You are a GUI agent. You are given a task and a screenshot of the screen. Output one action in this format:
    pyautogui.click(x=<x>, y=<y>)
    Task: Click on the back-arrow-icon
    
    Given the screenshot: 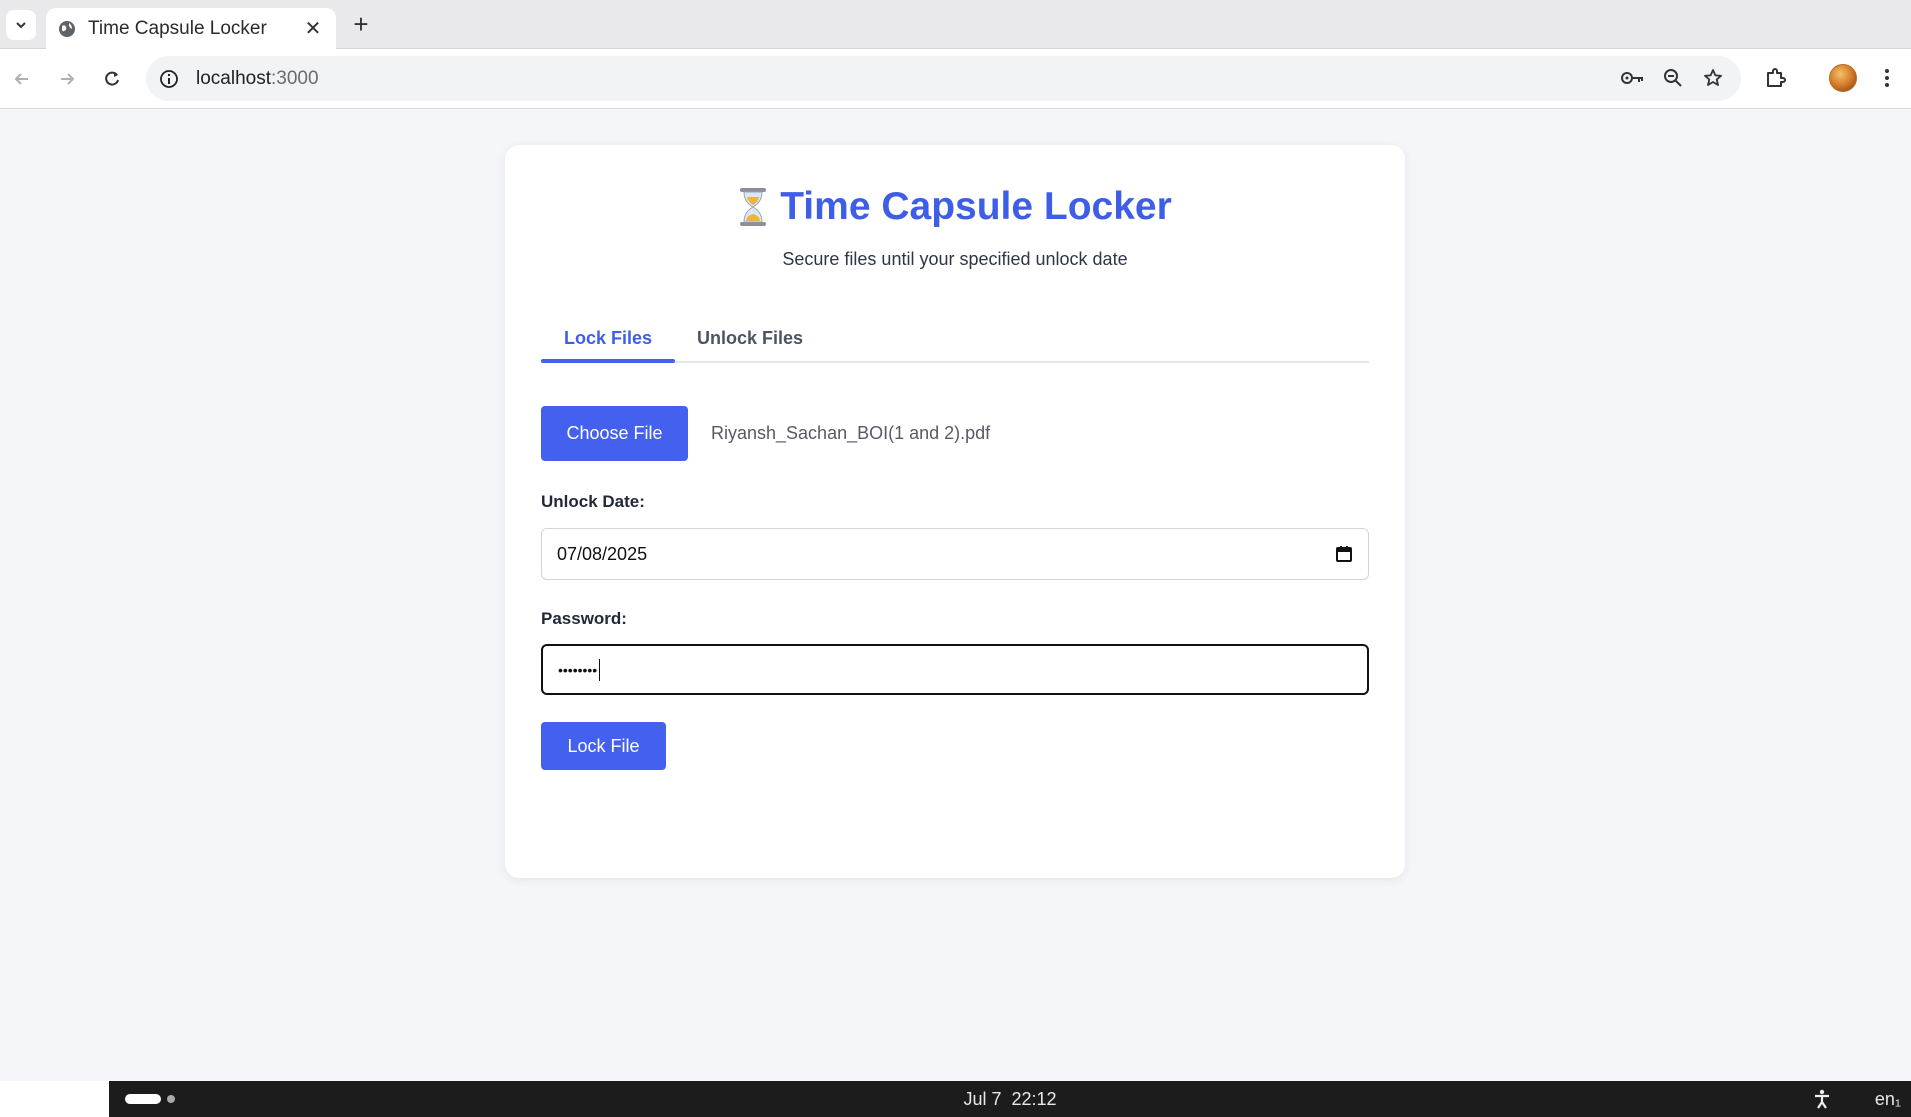 What is the action you would take?
    pyautogui.click(x=21, y=79)
    